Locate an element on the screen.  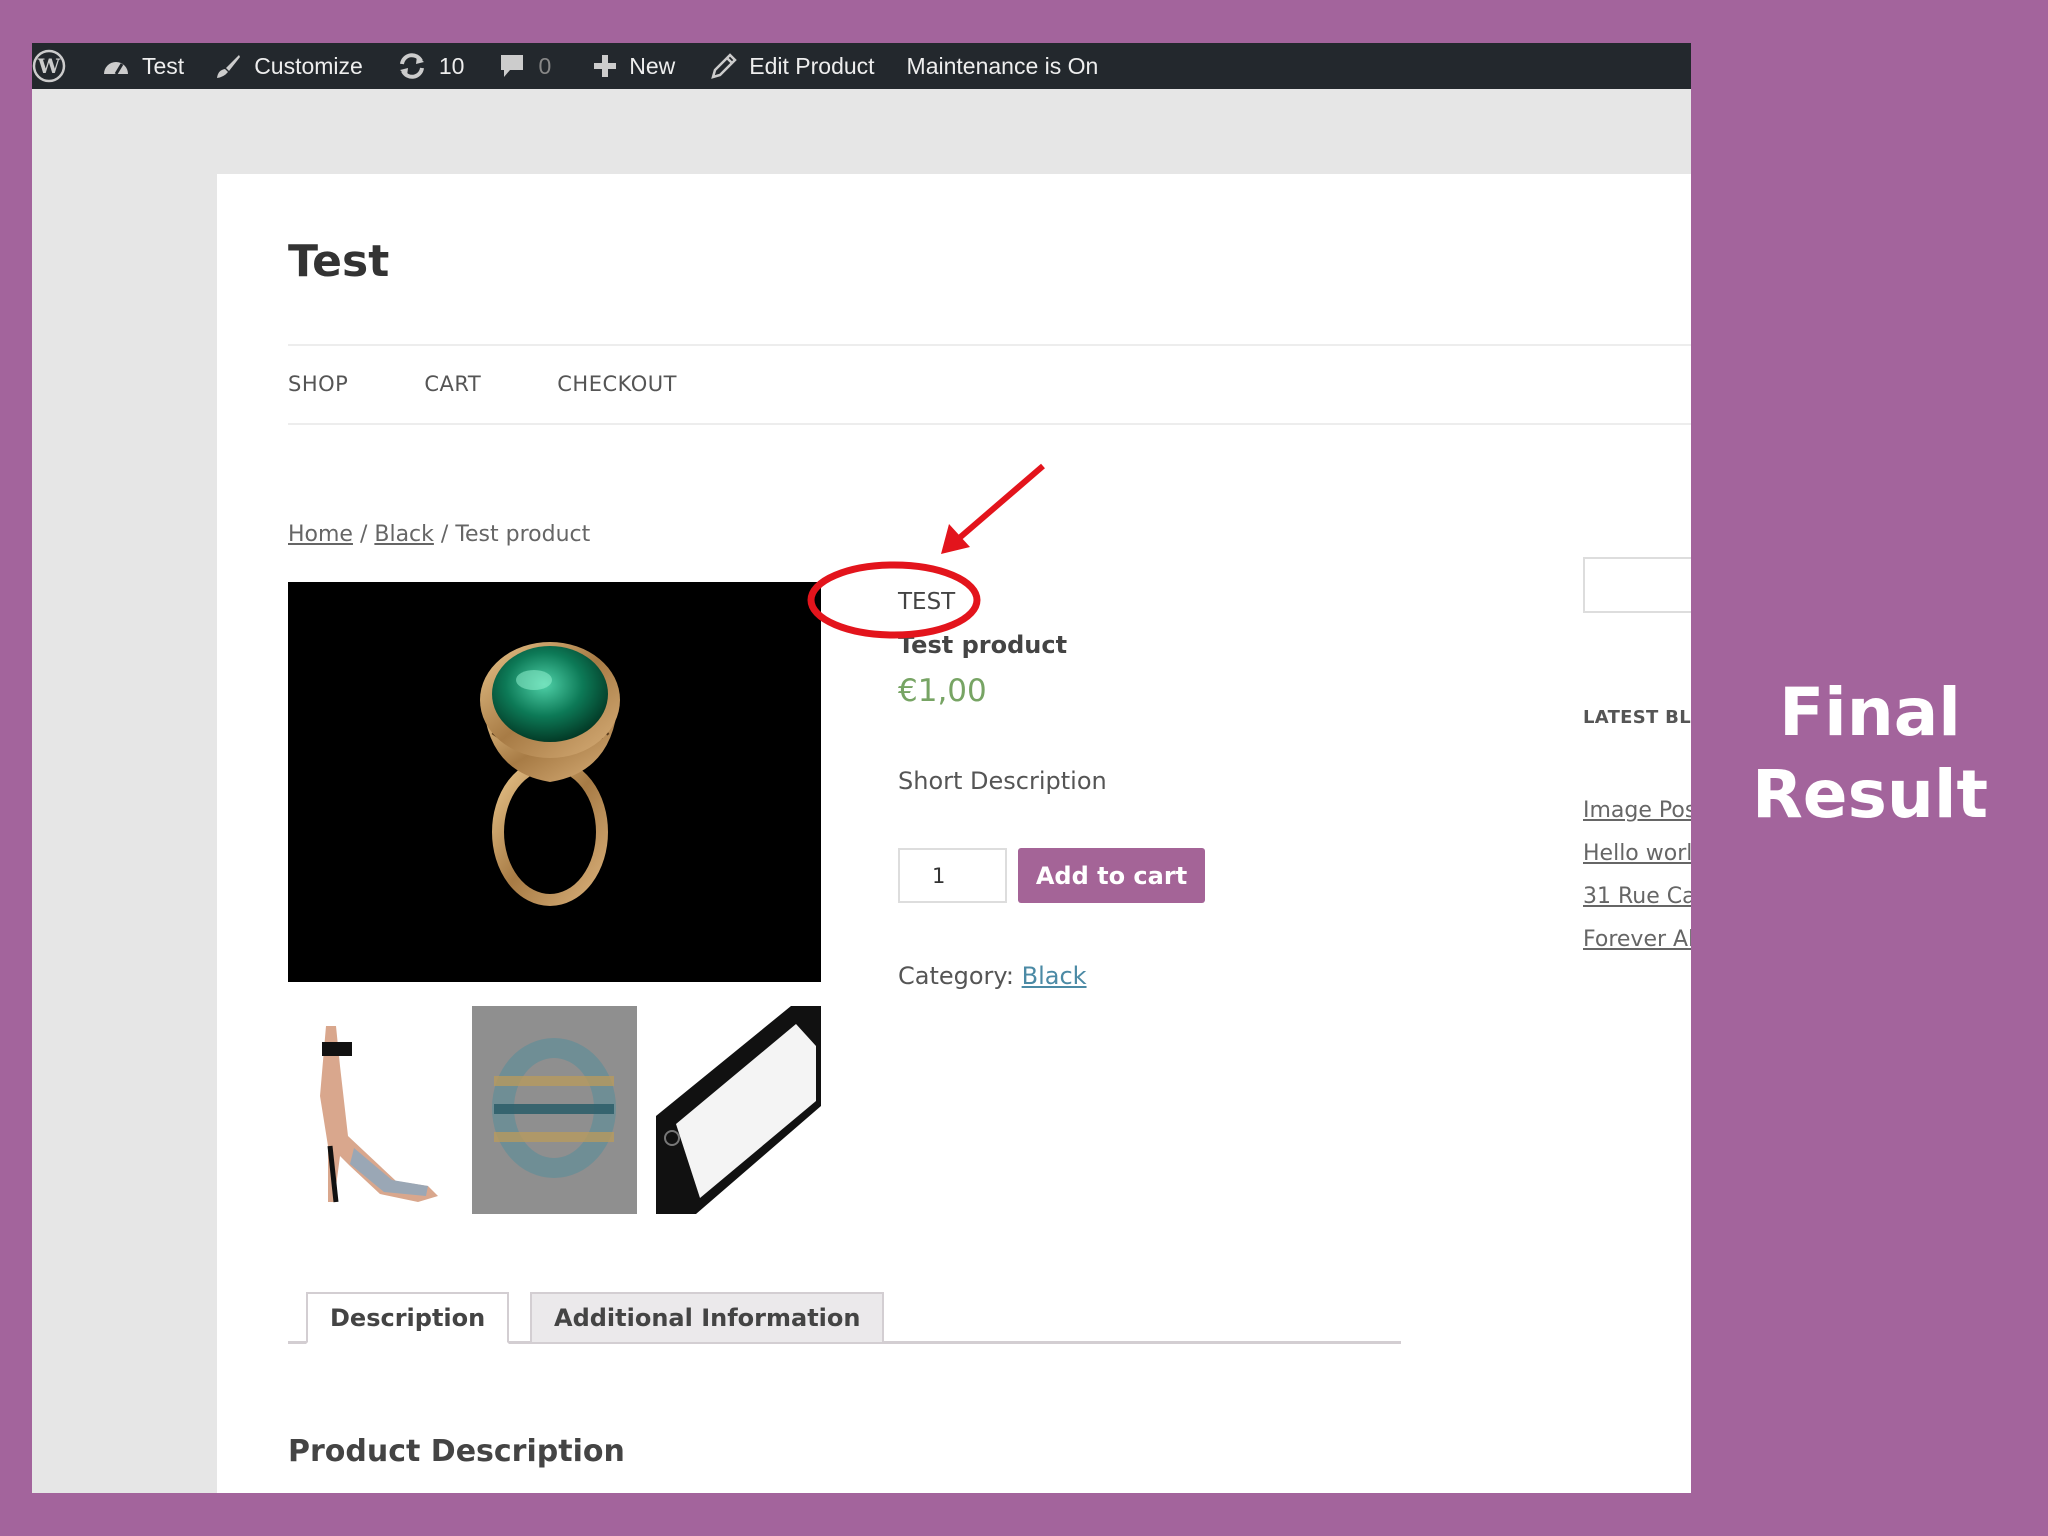
svg-text: W is located at coordinates (49, 66).